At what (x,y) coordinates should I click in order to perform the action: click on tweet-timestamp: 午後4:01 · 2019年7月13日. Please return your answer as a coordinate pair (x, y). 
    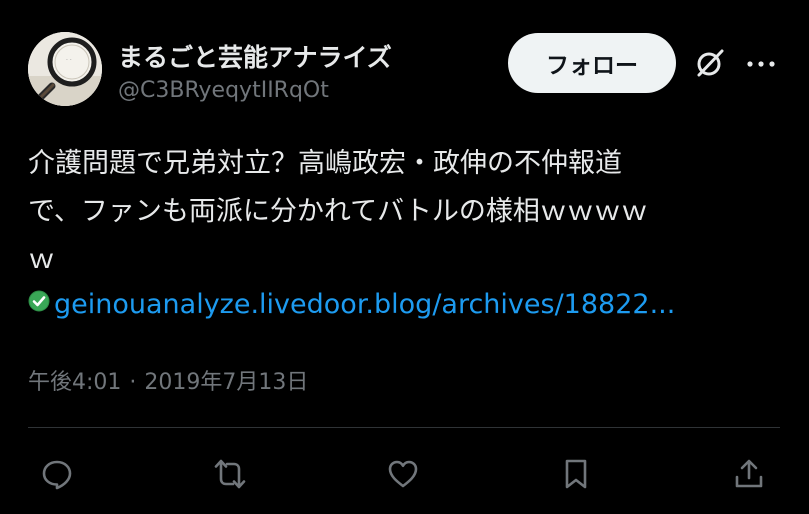
    Looking at the image, I should click on (168, 380).